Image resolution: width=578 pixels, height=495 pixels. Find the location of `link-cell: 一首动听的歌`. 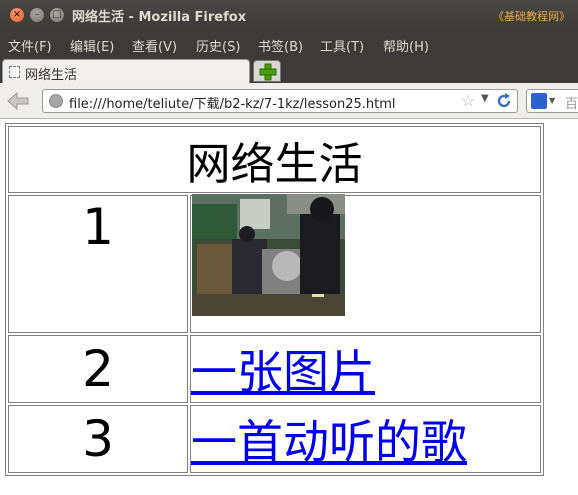

link-cell: 一首动听的歌 is located at coordinates (365, 439).